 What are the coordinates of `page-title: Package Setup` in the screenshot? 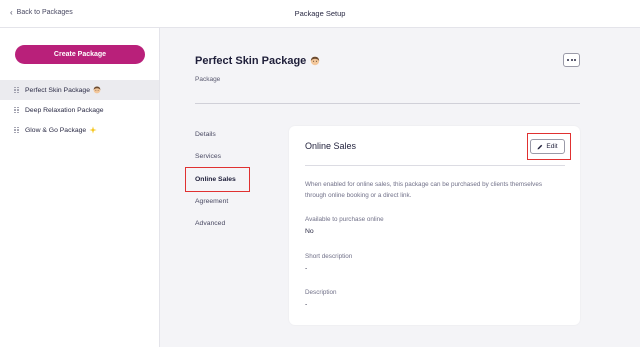 It's located at (320, 13).